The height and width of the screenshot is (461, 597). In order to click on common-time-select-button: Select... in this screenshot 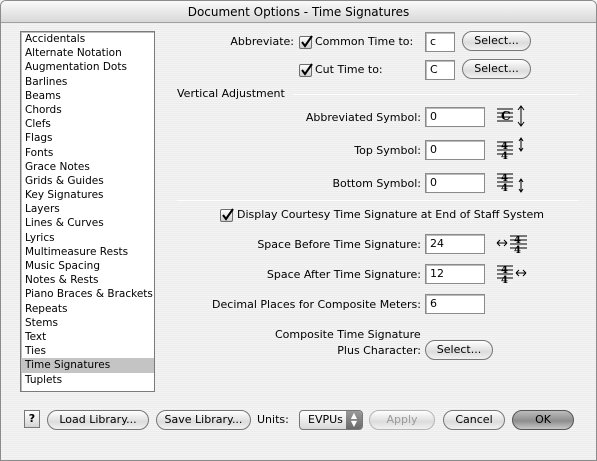, I will do `click(496, 41)`.